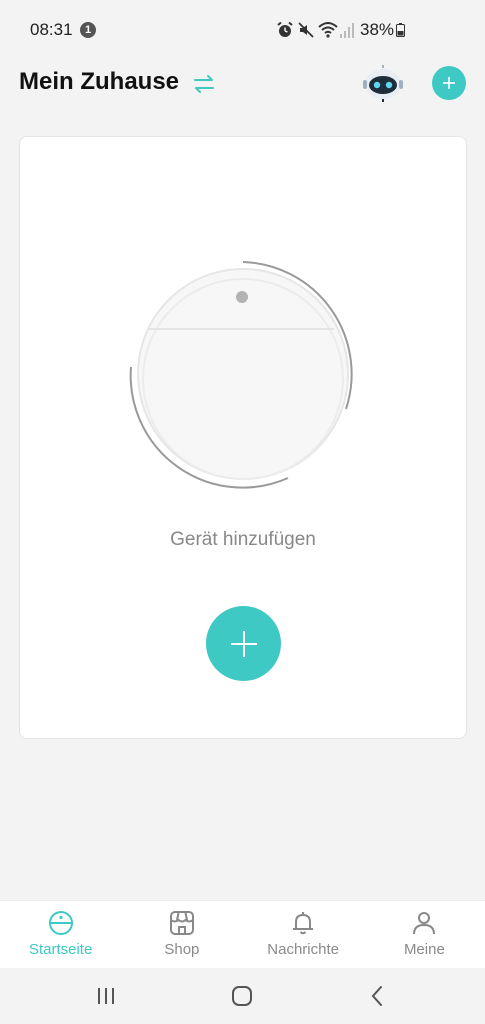 This screenshot has height=1024, width=485. I want to click on back-button, so click(377, 996).